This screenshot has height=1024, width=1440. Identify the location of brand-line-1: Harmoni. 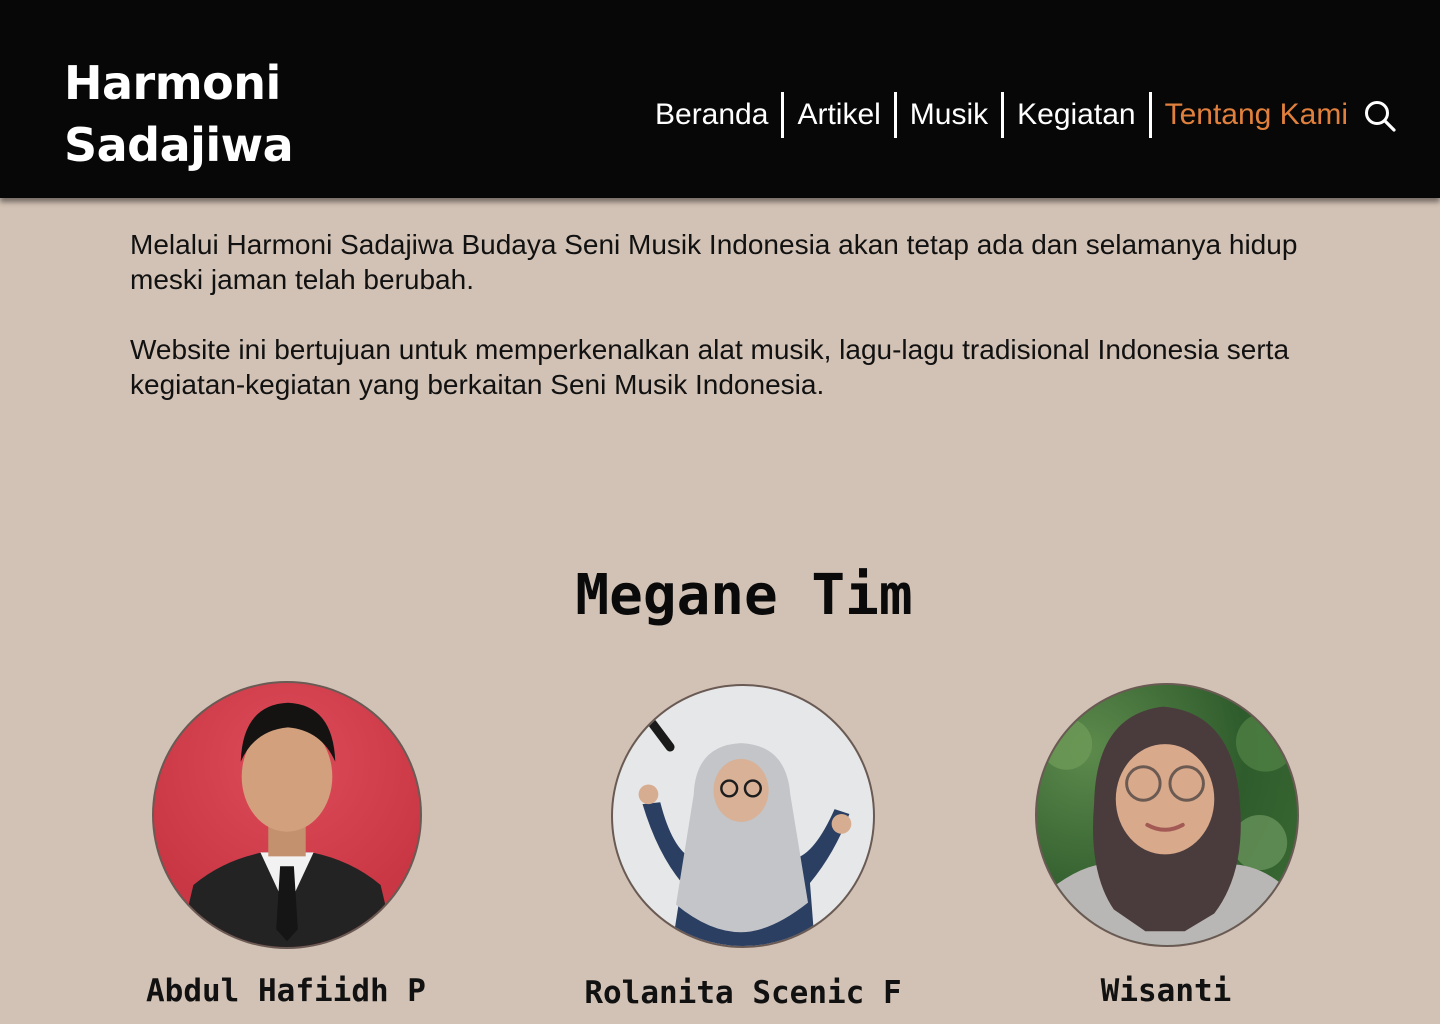
(172, 83).